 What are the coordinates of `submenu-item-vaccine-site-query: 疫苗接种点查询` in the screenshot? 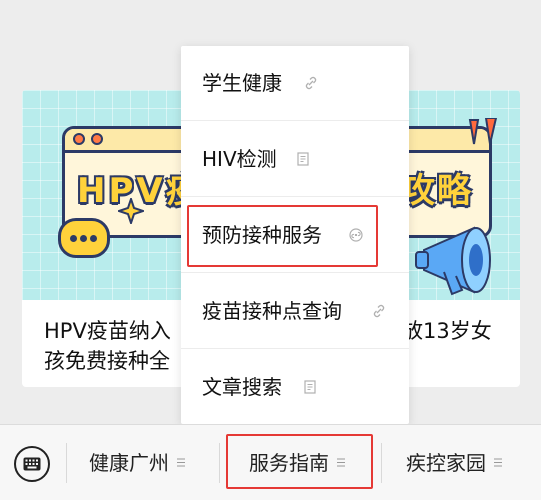 It's located at (295, 311).